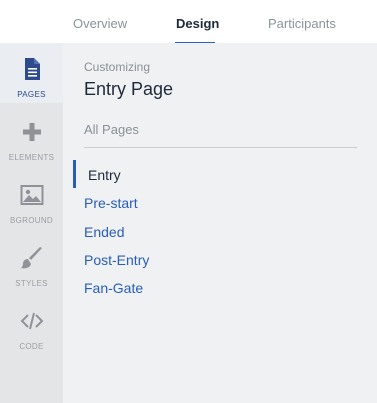 This screenshot has width=377, height=403. Describe the element at coordinates (302, 23) in the screenshot. I see `tab-participants: Participants` at that location.